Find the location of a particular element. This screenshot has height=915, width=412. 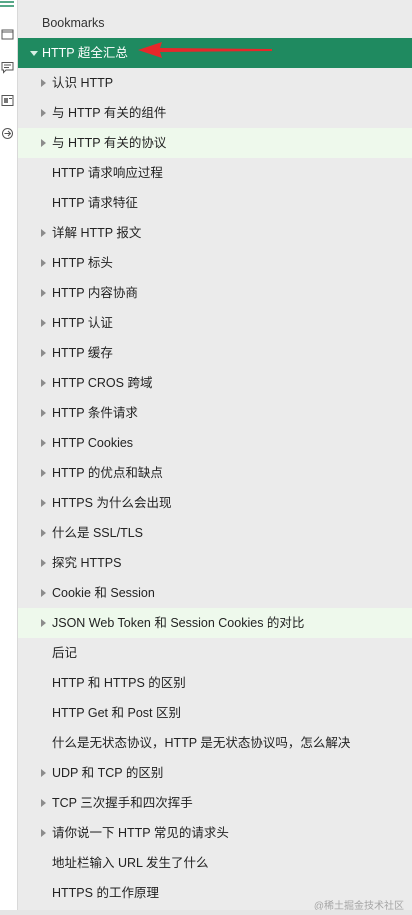

comment-icon is located at coordinates (7, 67).